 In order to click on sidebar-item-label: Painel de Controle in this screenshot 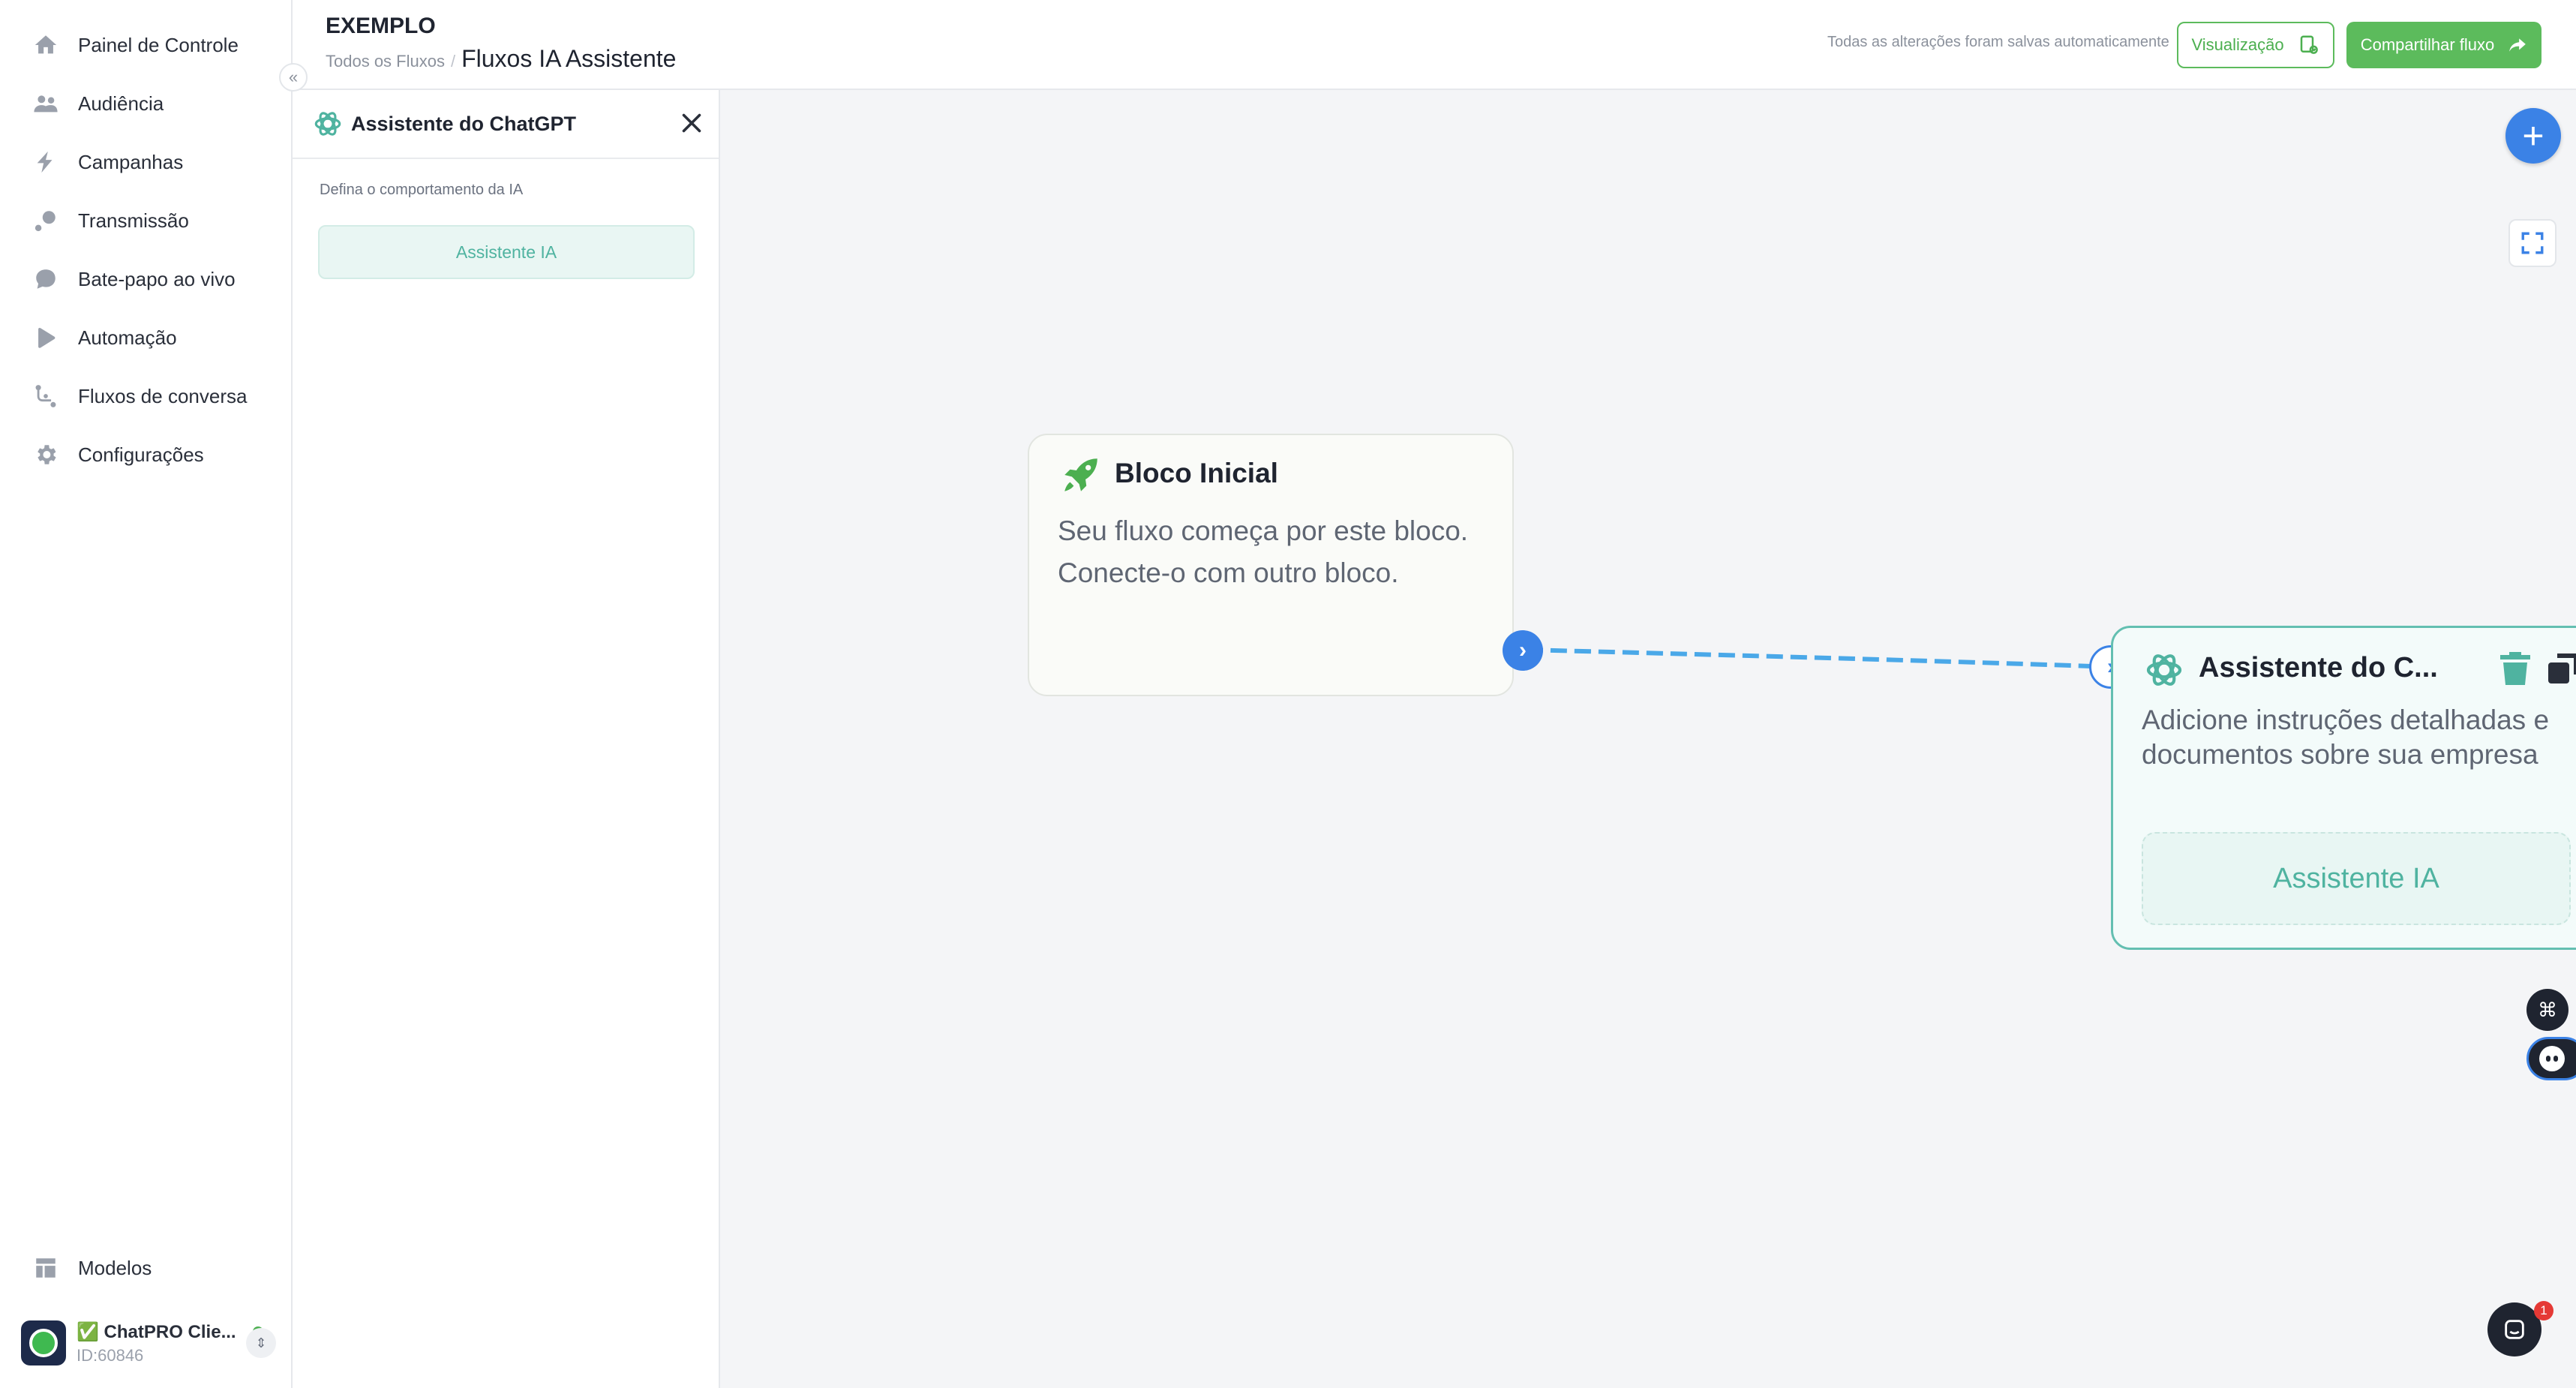, I will do `click(158, 44)`.